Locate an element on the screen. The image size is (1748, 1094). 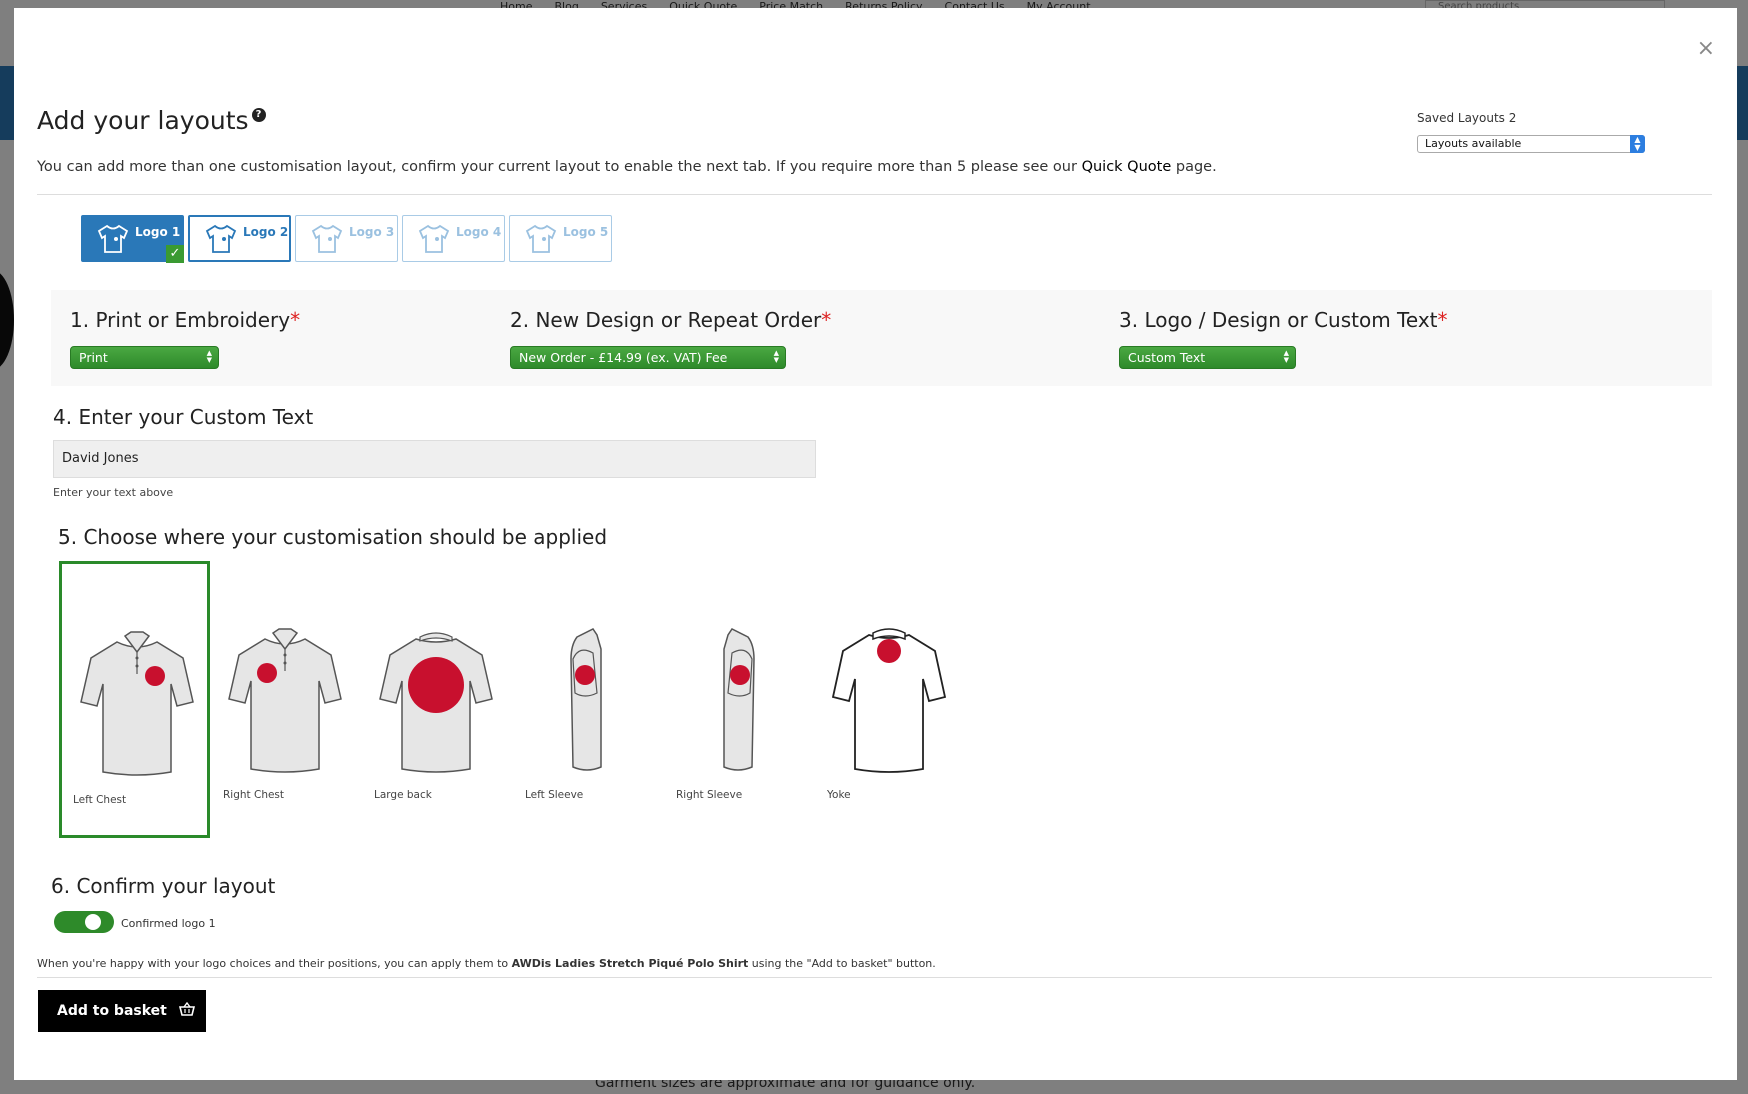
position-left-chest: Left Chest is located at coordinates (134, 699).